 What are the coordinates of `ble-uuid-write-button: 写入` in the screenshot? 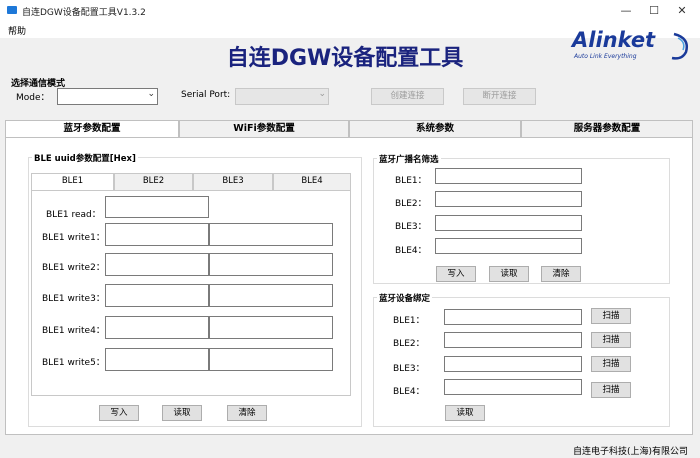 It's located at (119, 413).